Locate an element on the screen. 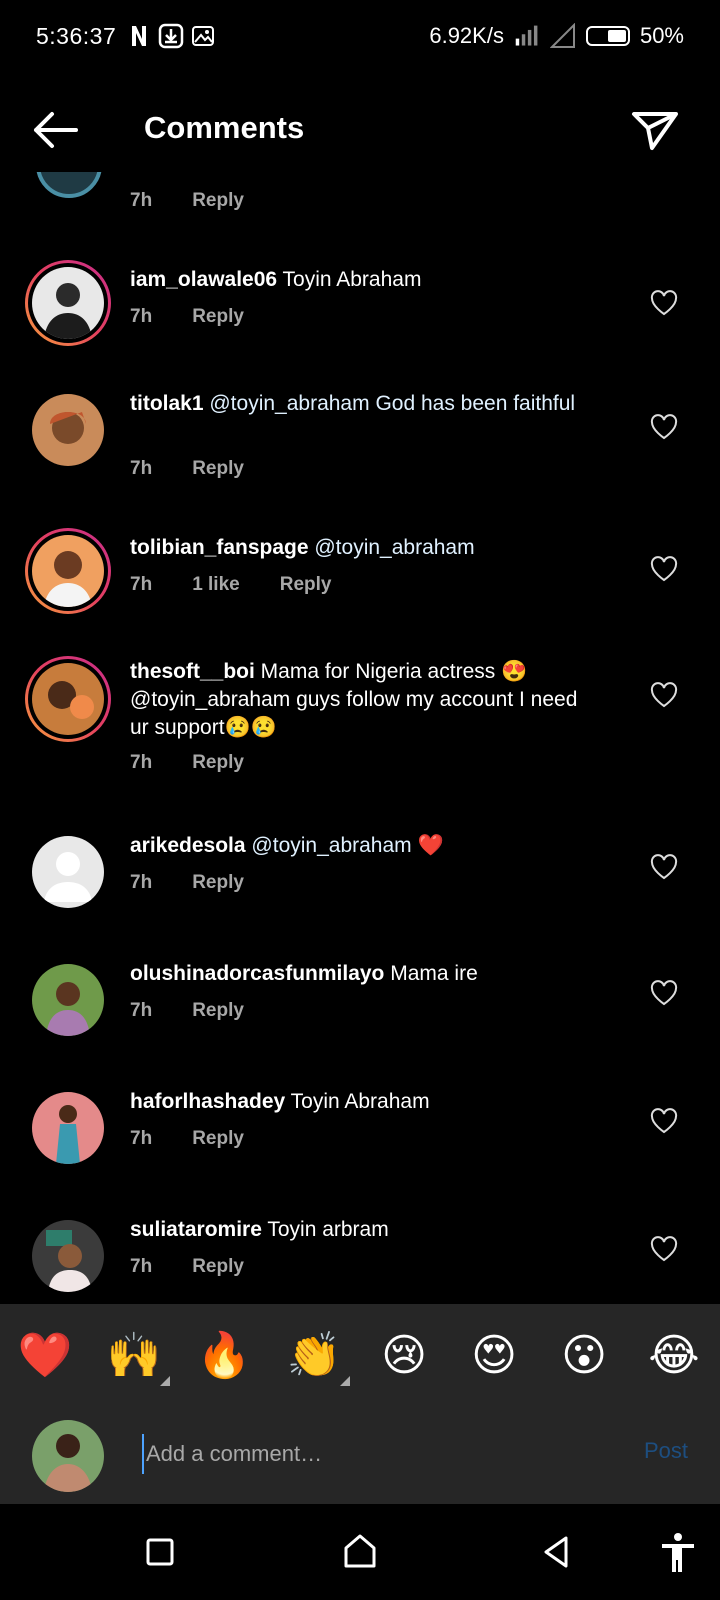  system-nav-bar is located at coordinates (360, 1552).